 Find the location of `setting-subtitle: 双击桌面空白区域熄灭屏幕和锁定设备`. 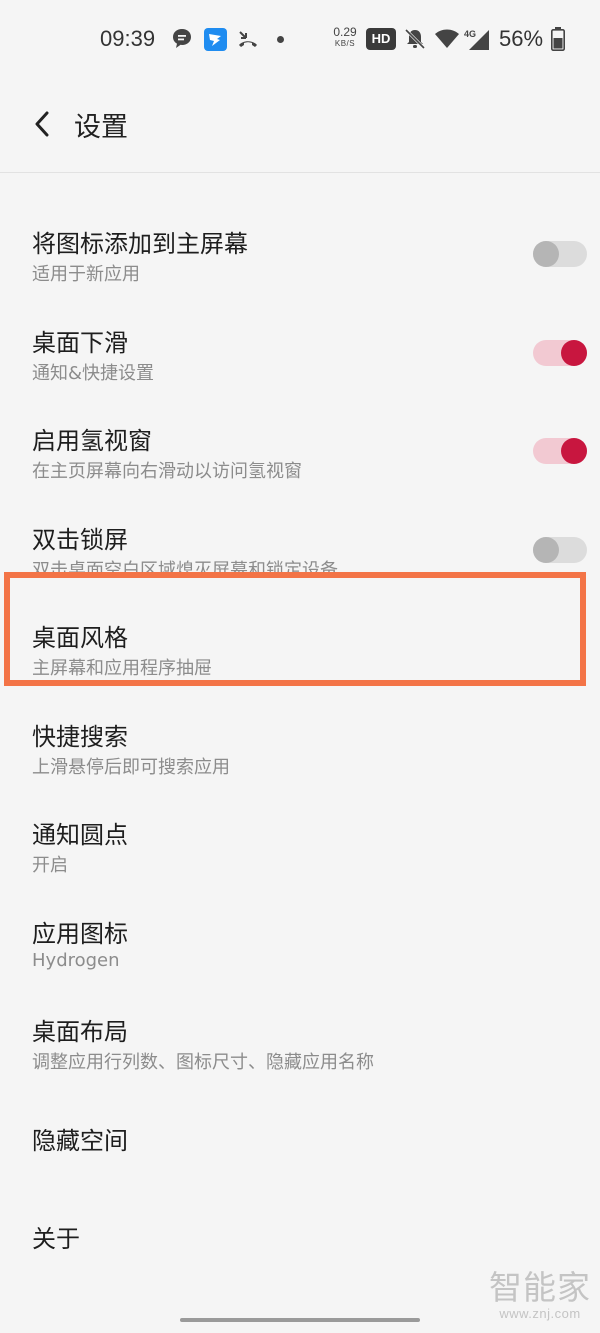

setting-subtitle: 双击桌面空白区域熄灭屏幕和锁定设备 is located at coordinates (185, 570).